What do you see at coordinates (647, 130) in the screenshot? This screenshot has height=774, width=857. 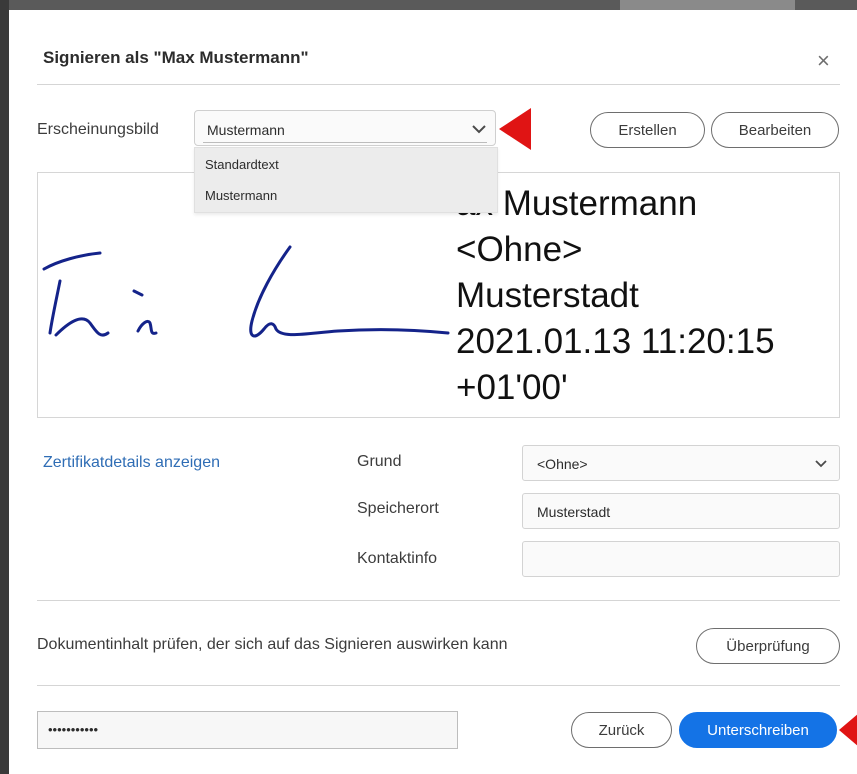 I see `create-button: Erstellen` at bounding box center [647, 130].